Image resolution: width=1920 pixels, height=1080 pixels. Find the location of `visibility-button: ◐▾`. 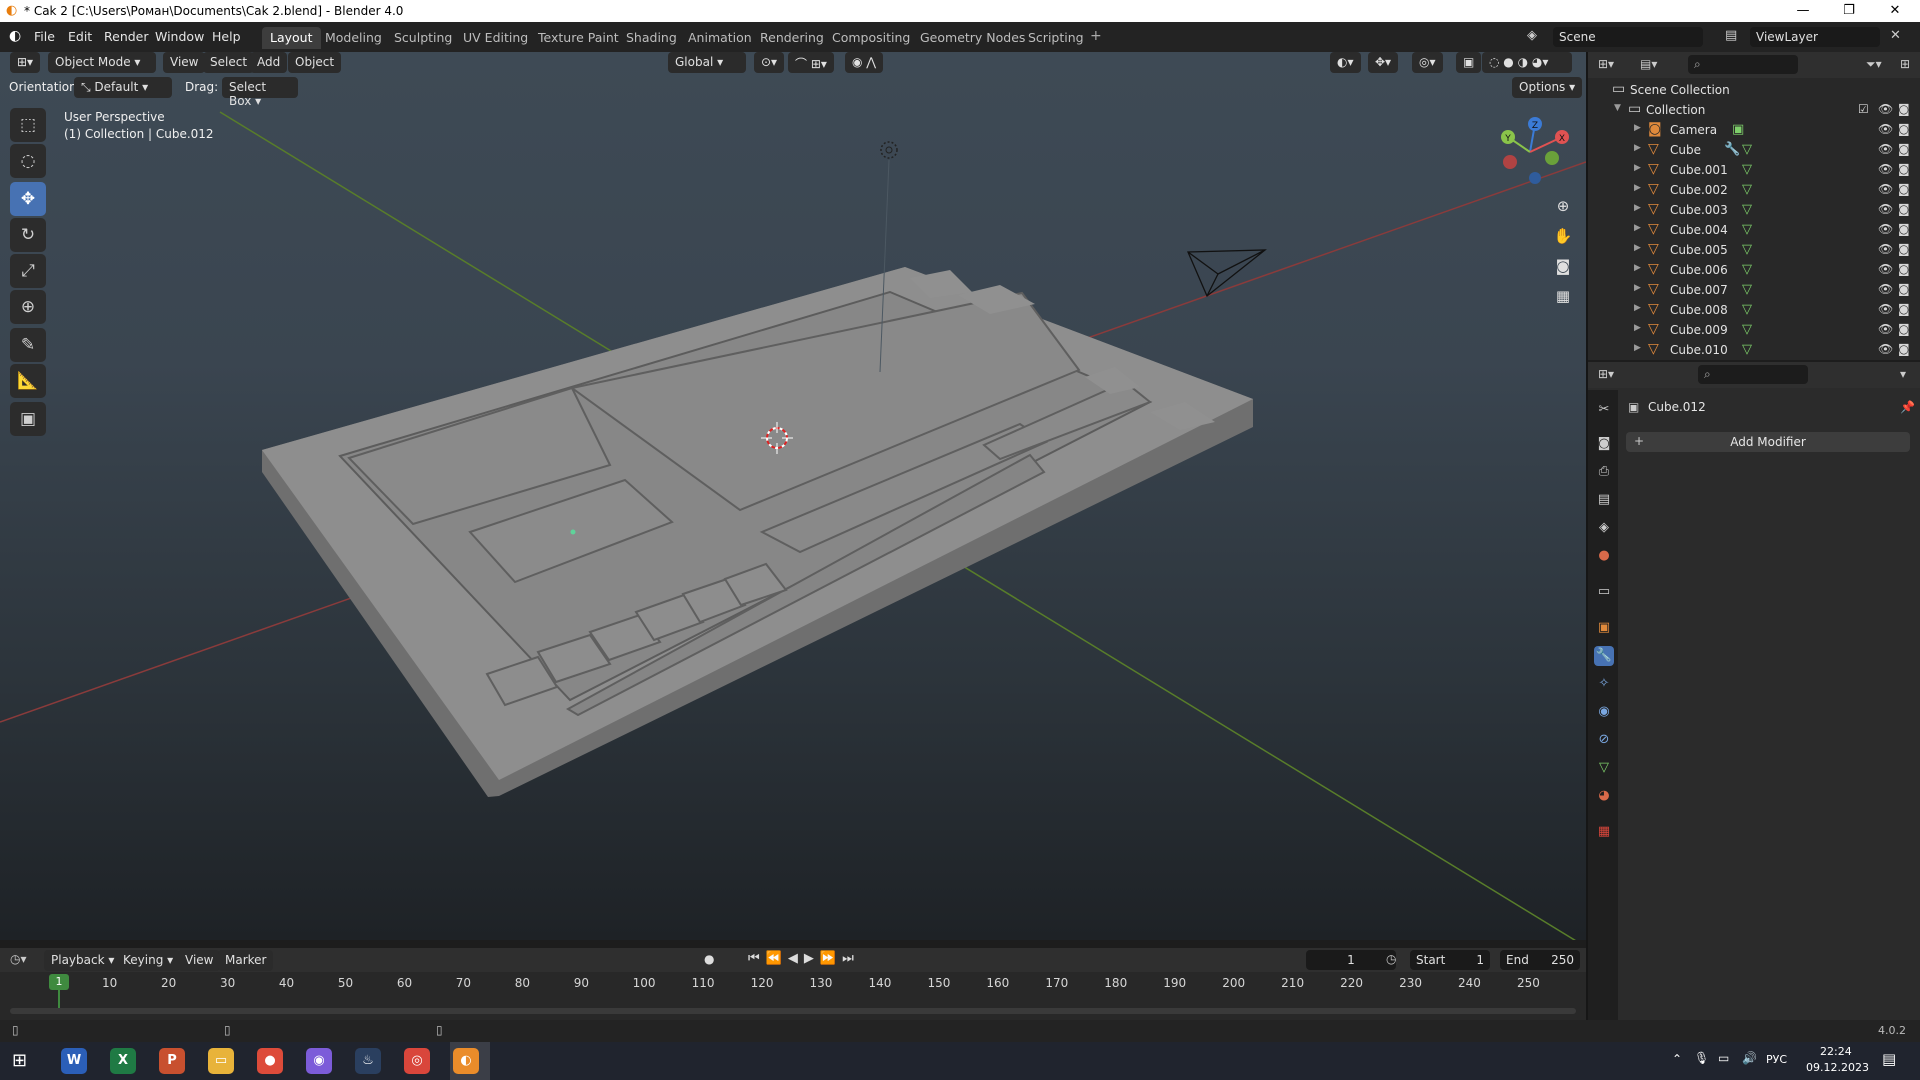

visibility-button: ◐▾ is located at coordinates (1345, 62).